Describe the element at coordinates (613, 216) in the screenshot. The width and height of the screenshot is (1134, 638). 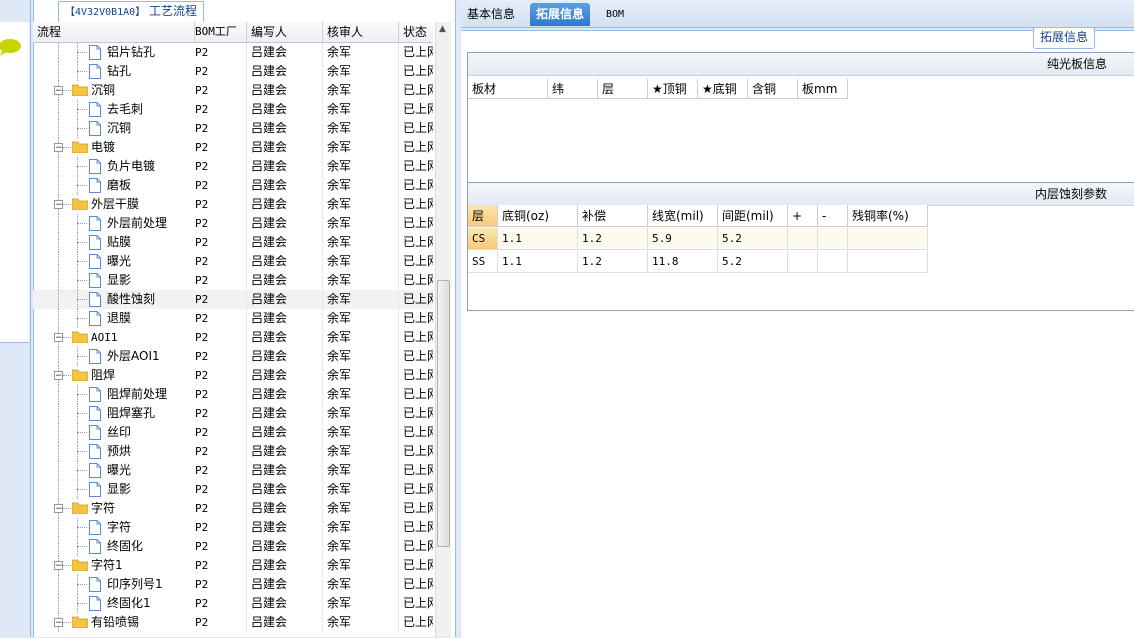
I see `inner-etch-col-header: 补偿` at that location.